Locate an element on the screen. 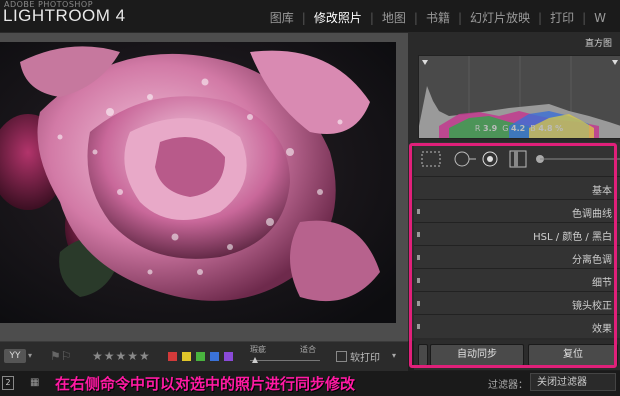 The image size is (620, 396). module-slideshow: 幻灯片放映 is located at coordinates (500, 17).